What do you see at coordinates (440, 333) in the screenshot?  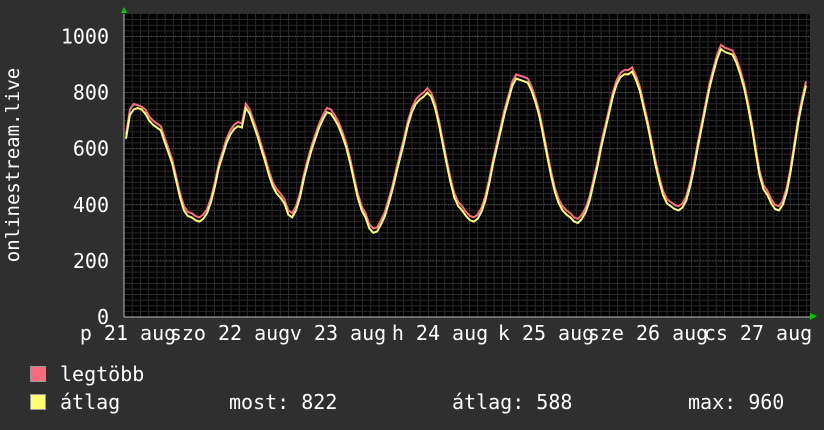 I see `x-tick-label: h 24 aug` at bounding box center [440, 333].